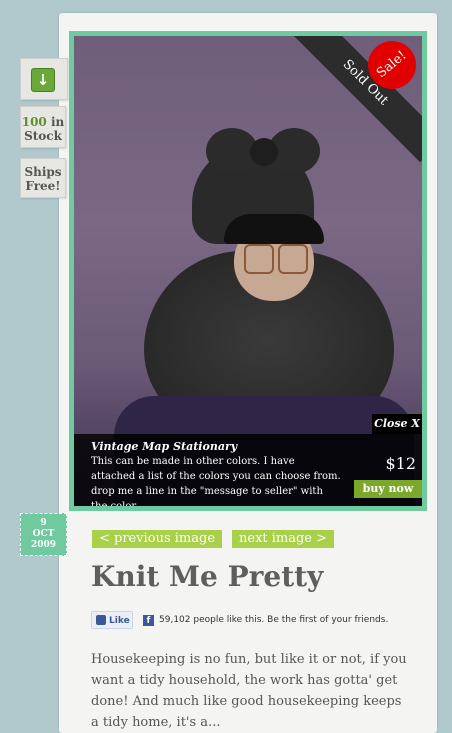 The width and height of the screenshot is (452, 733). Describe the element at coordinates (57, 122) in the screenshot. I see `stock-in: in` at that location.